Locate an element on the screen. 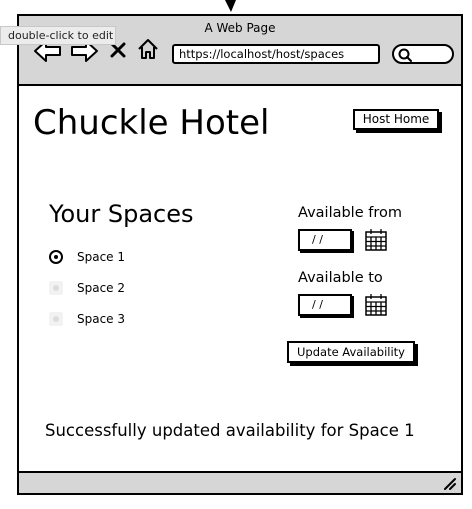  status-bar is located at coordinates (240, 482).